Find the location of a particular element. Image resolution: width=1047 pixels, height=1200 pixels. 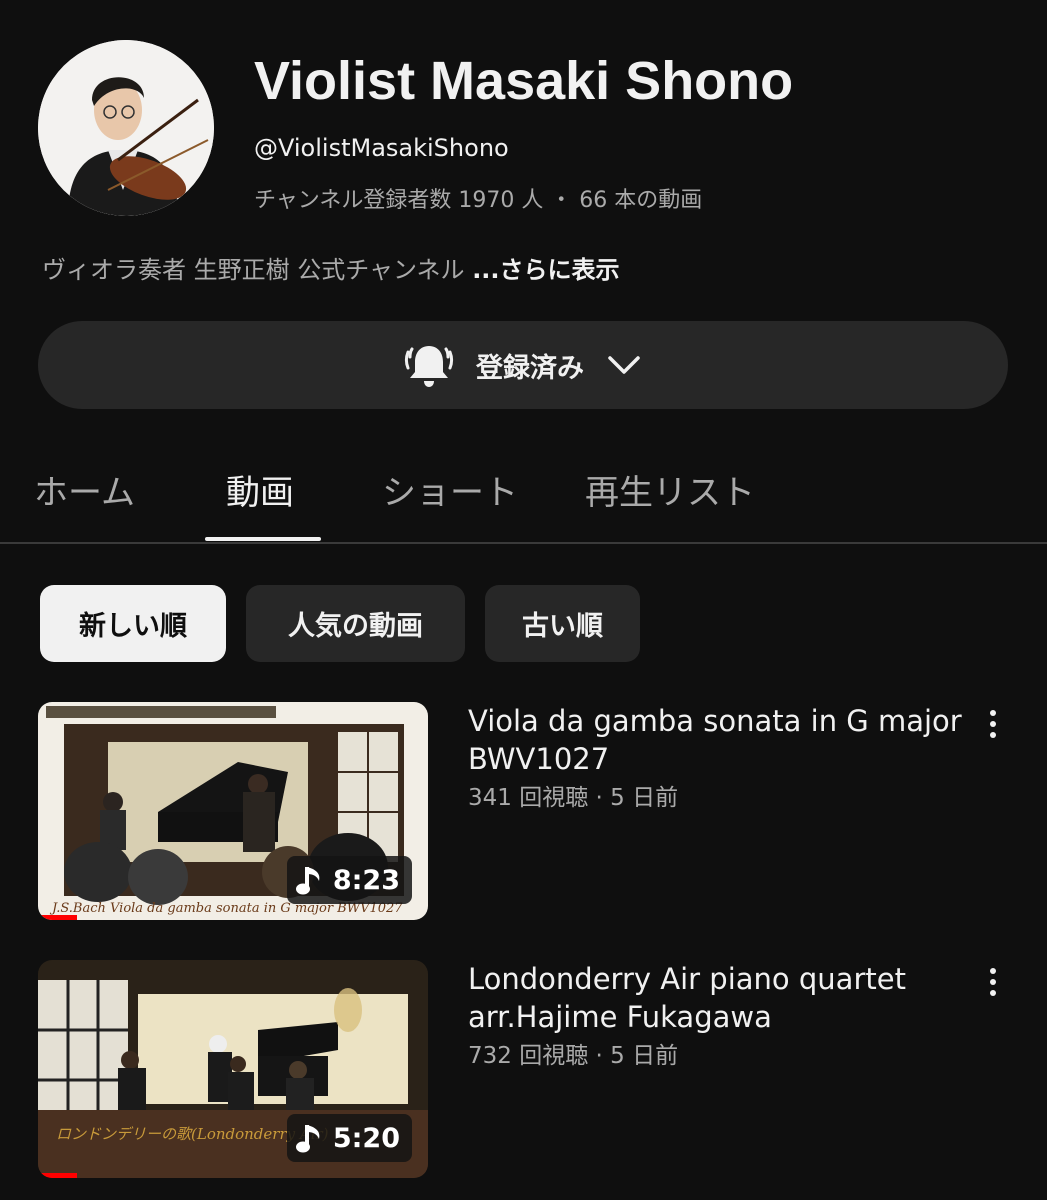

channel-stats: チャンネル登録者数 1970 人 ・ 66 本の動画 is located at coordinates (478, 200).